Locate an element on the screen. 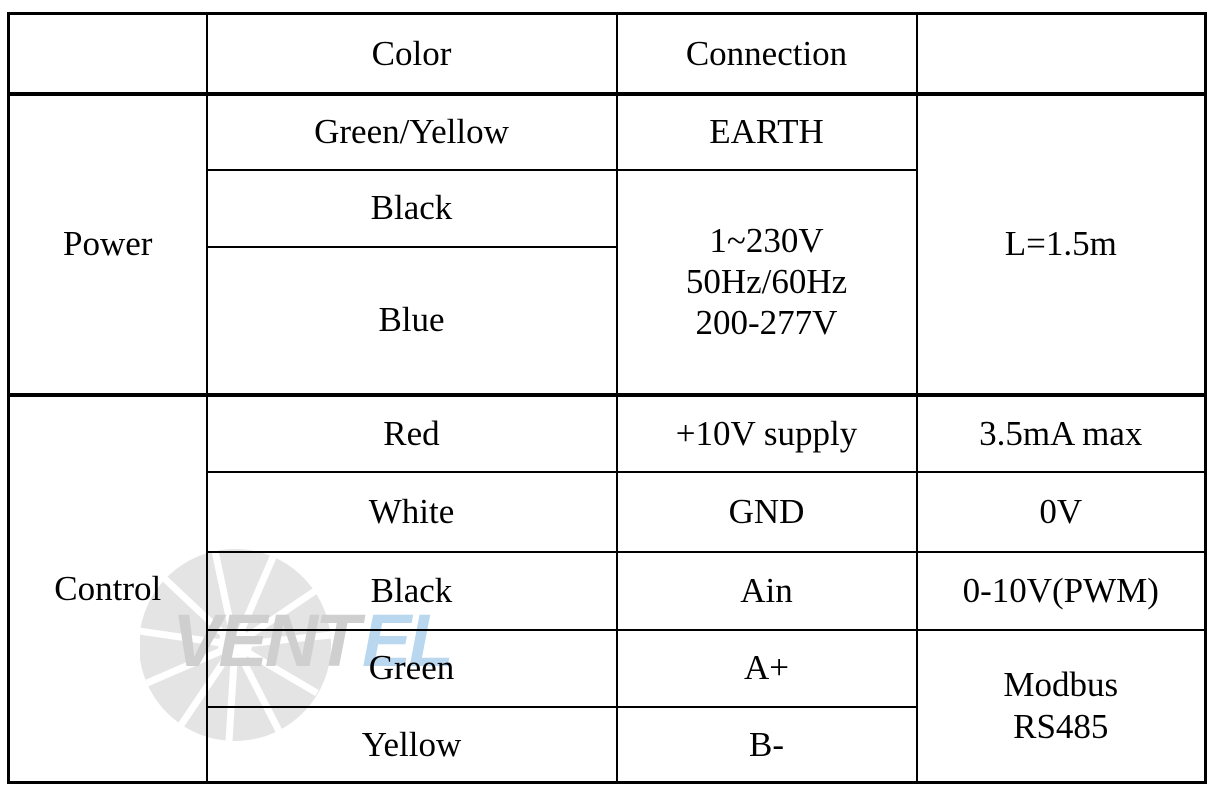 The width and height of the screenshot is (1211, 791). header-cell-category is located at coordinates (107, 54).